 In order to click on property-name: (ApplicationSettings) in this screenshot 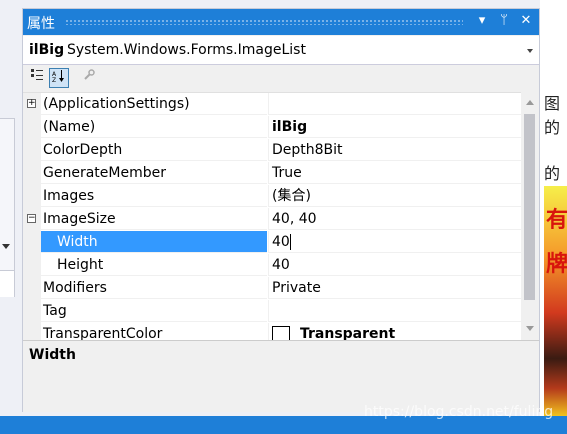, I will do `click(154, 104)`.